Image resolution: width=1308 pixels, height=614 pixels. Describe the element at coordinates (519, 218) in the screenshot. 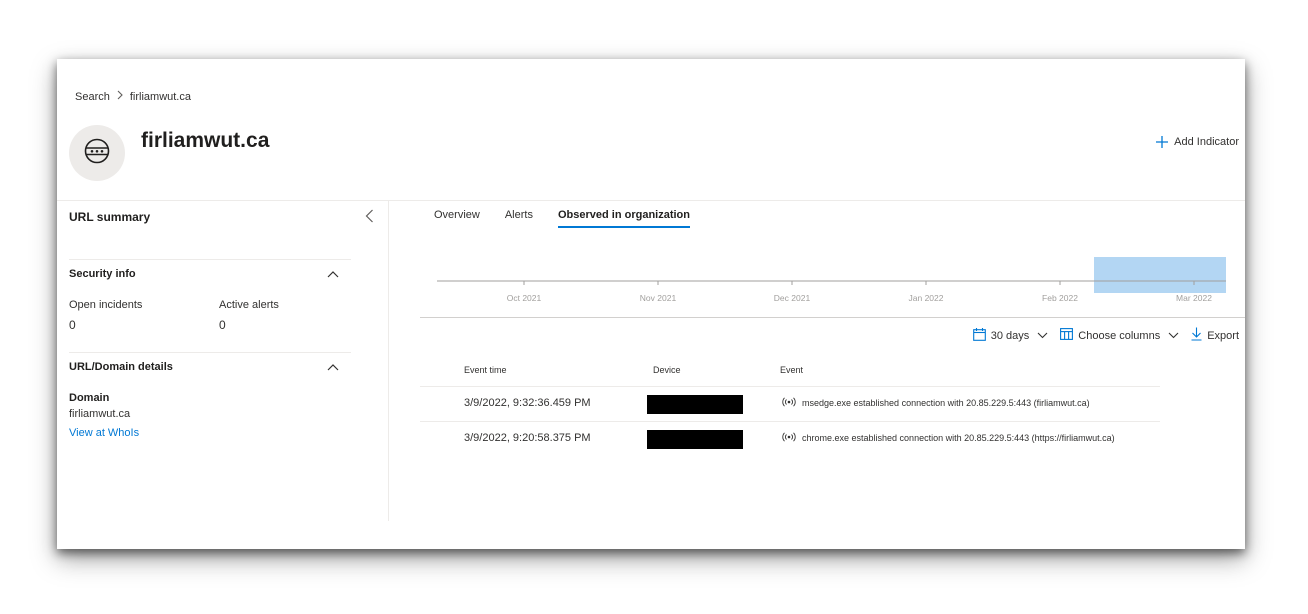

I see `tab-alerts: Alerts` at that location.